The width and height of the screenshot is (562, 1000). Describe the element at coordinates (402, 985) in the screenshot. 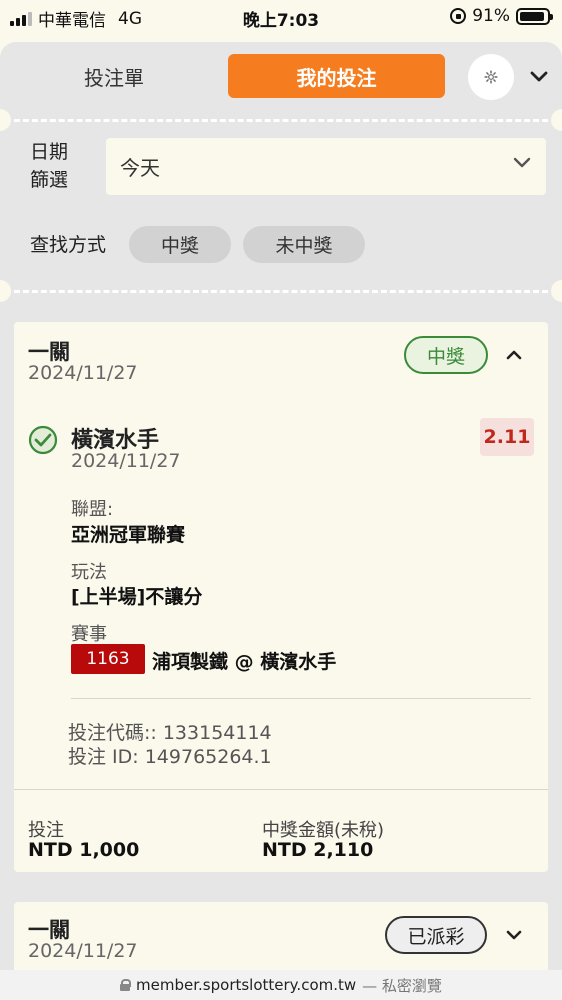

I see `private-mode-label: — 私密瀏覽` at that location.